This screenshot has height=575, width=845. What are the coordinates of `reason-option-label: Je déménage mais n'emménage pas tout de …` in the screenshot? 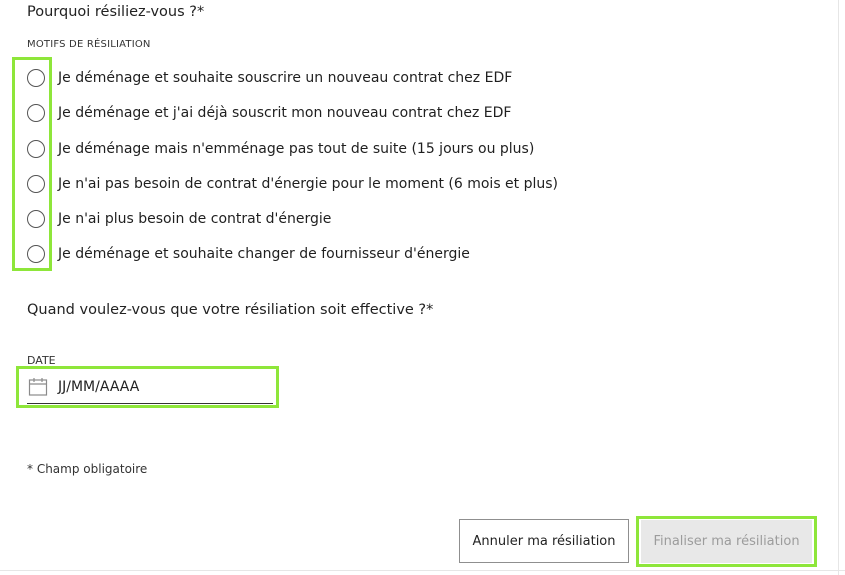 It's located at (296, 149).